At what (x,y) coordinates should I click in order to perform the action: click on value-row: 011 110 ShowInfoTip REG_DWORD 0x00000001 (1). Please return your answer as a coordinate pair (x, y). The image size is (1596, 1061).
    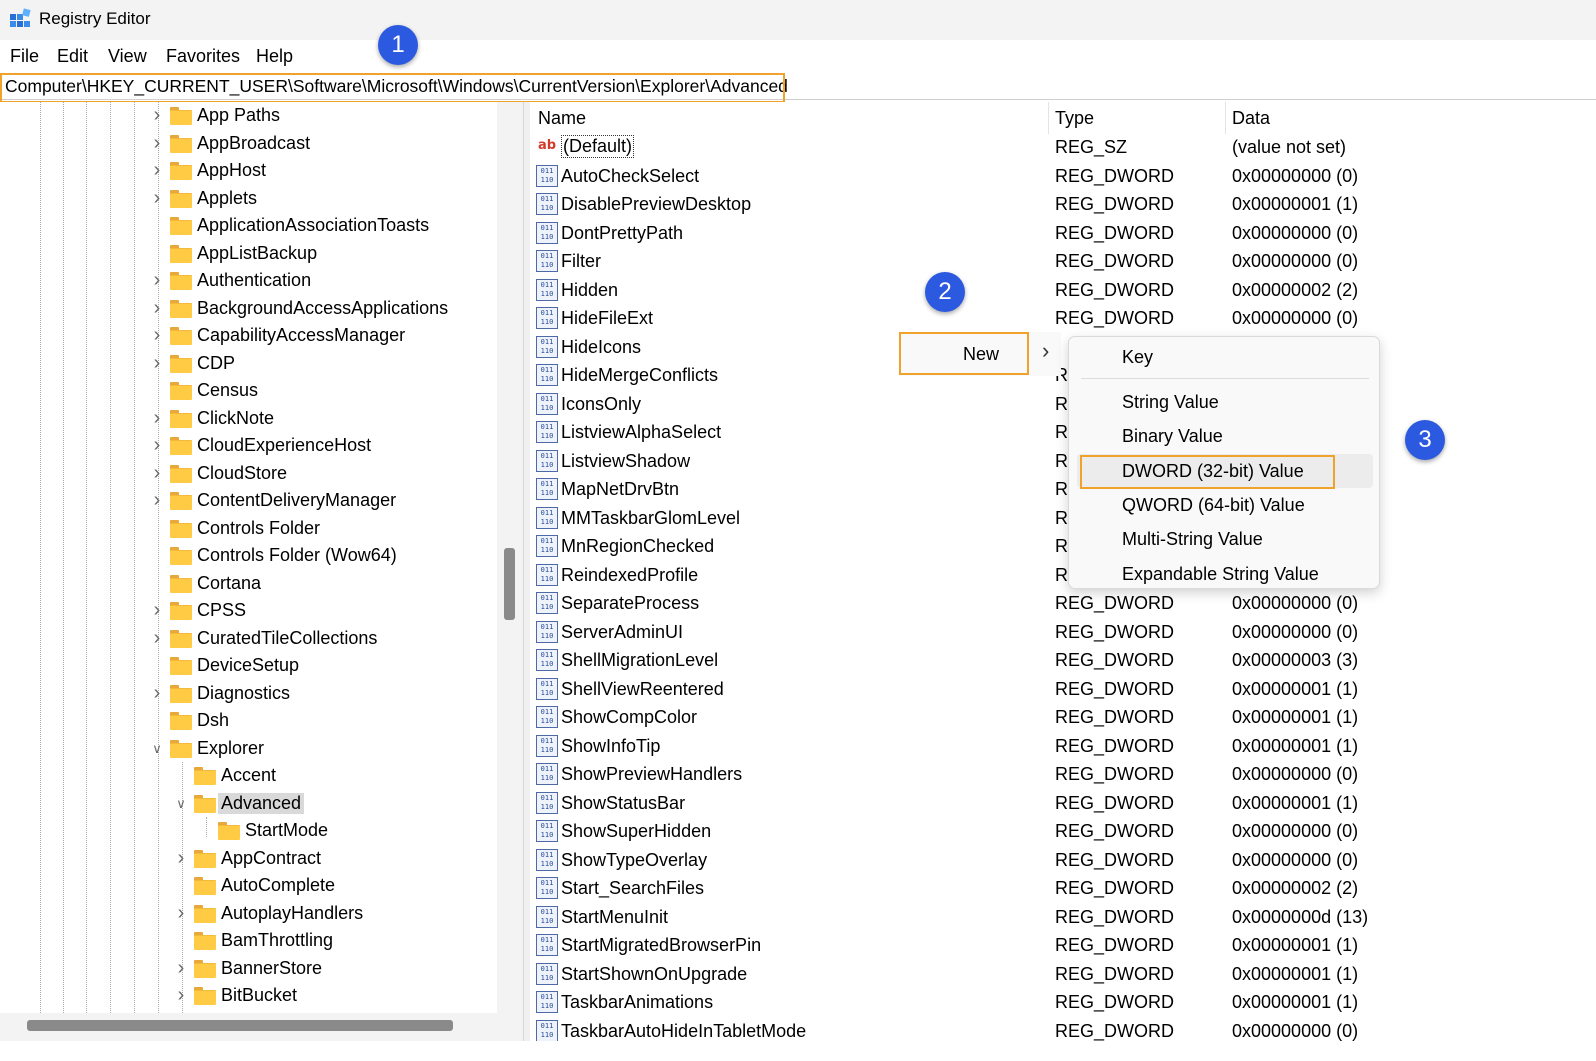
    Looking at the image, I should click on (1049, 746).